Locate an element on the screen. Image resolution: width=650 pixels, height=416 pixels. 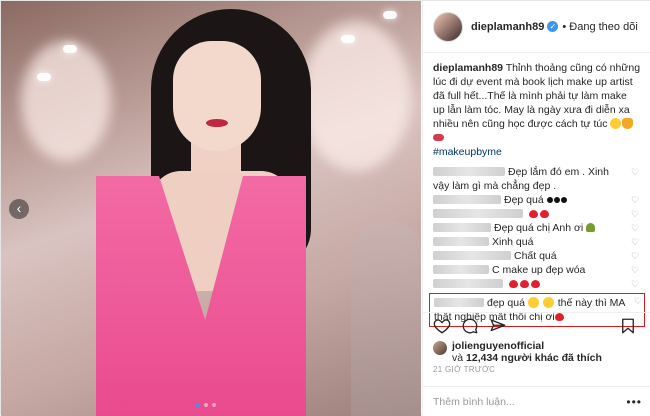
lips-shape is located at coordinates (217, 123).